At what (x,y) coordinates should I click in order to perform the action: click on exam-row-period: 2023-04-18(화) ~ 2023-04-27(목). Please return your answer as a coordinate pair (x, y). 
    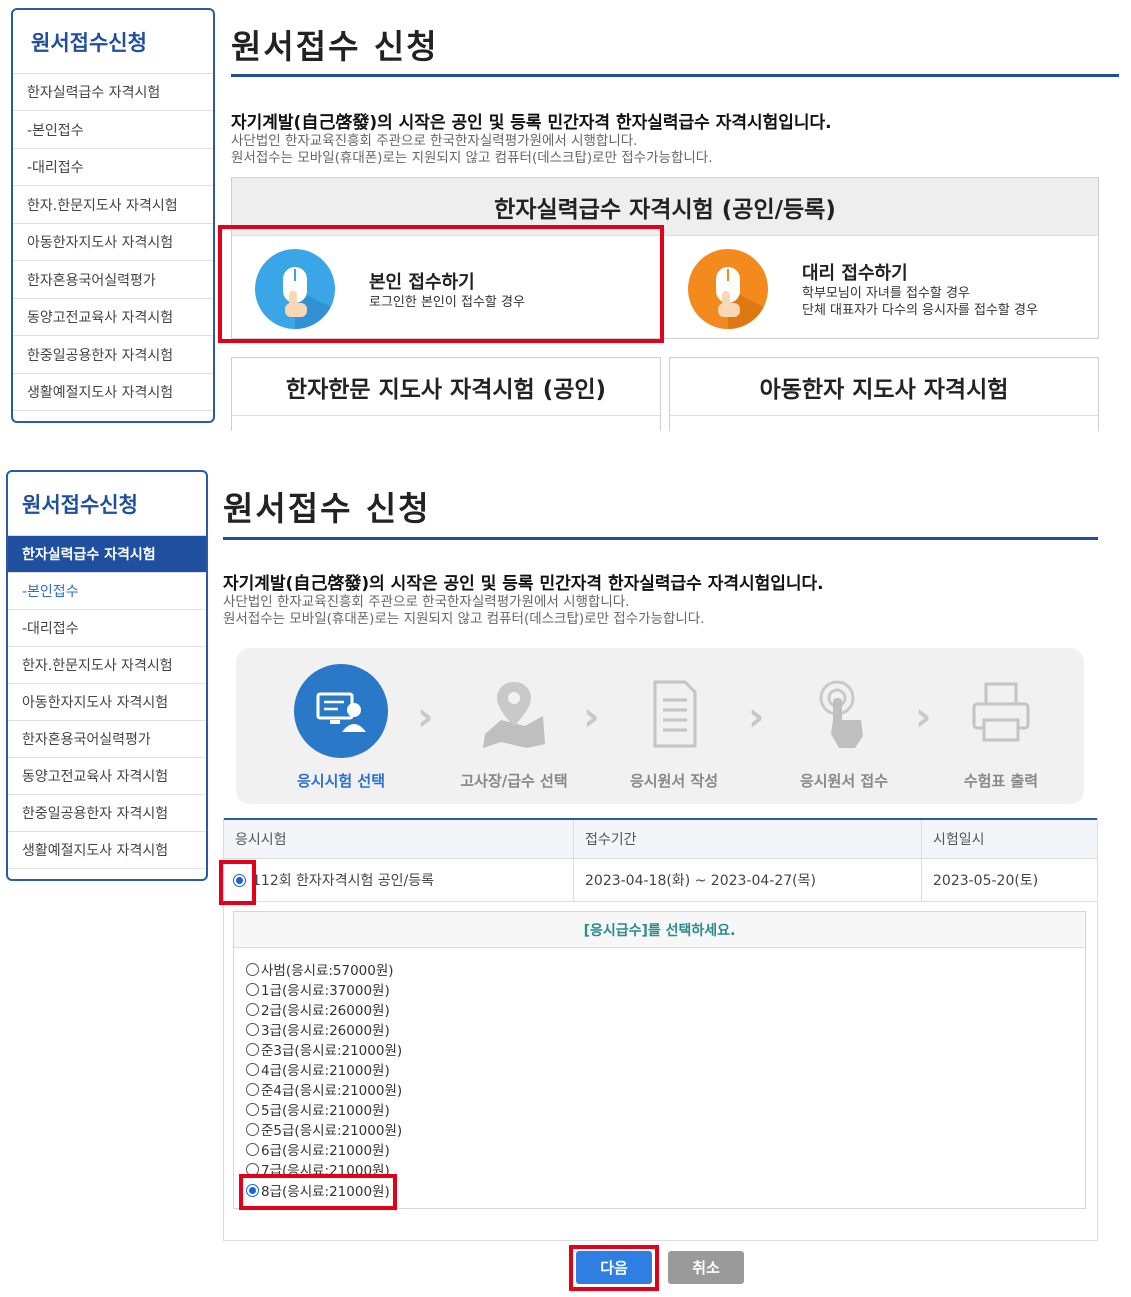
    Looking at the image, I should click on (747, 880).